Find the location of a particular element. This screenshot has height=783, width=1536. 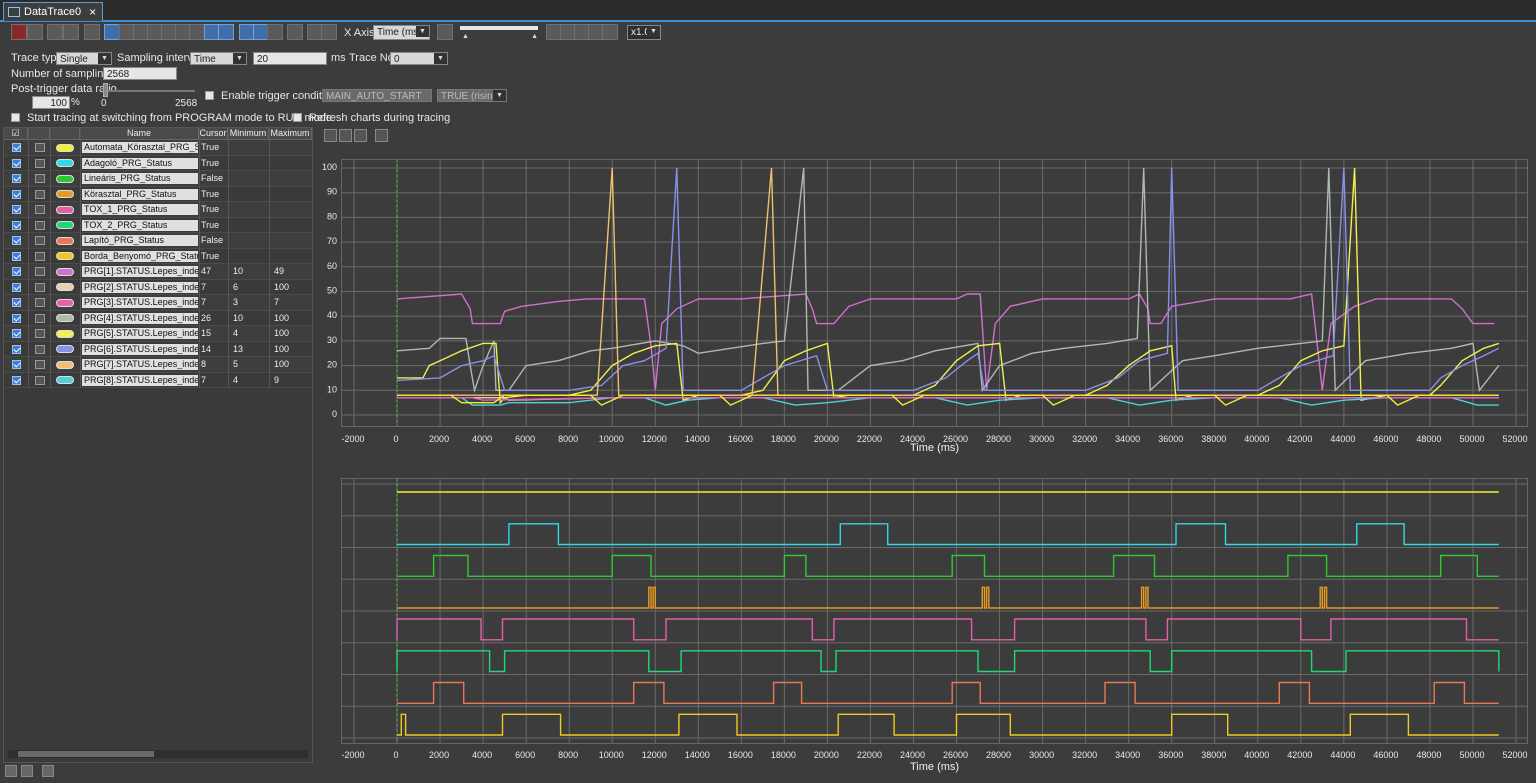

num-samplings-input: 2568 is located at coordinates (140, 73).